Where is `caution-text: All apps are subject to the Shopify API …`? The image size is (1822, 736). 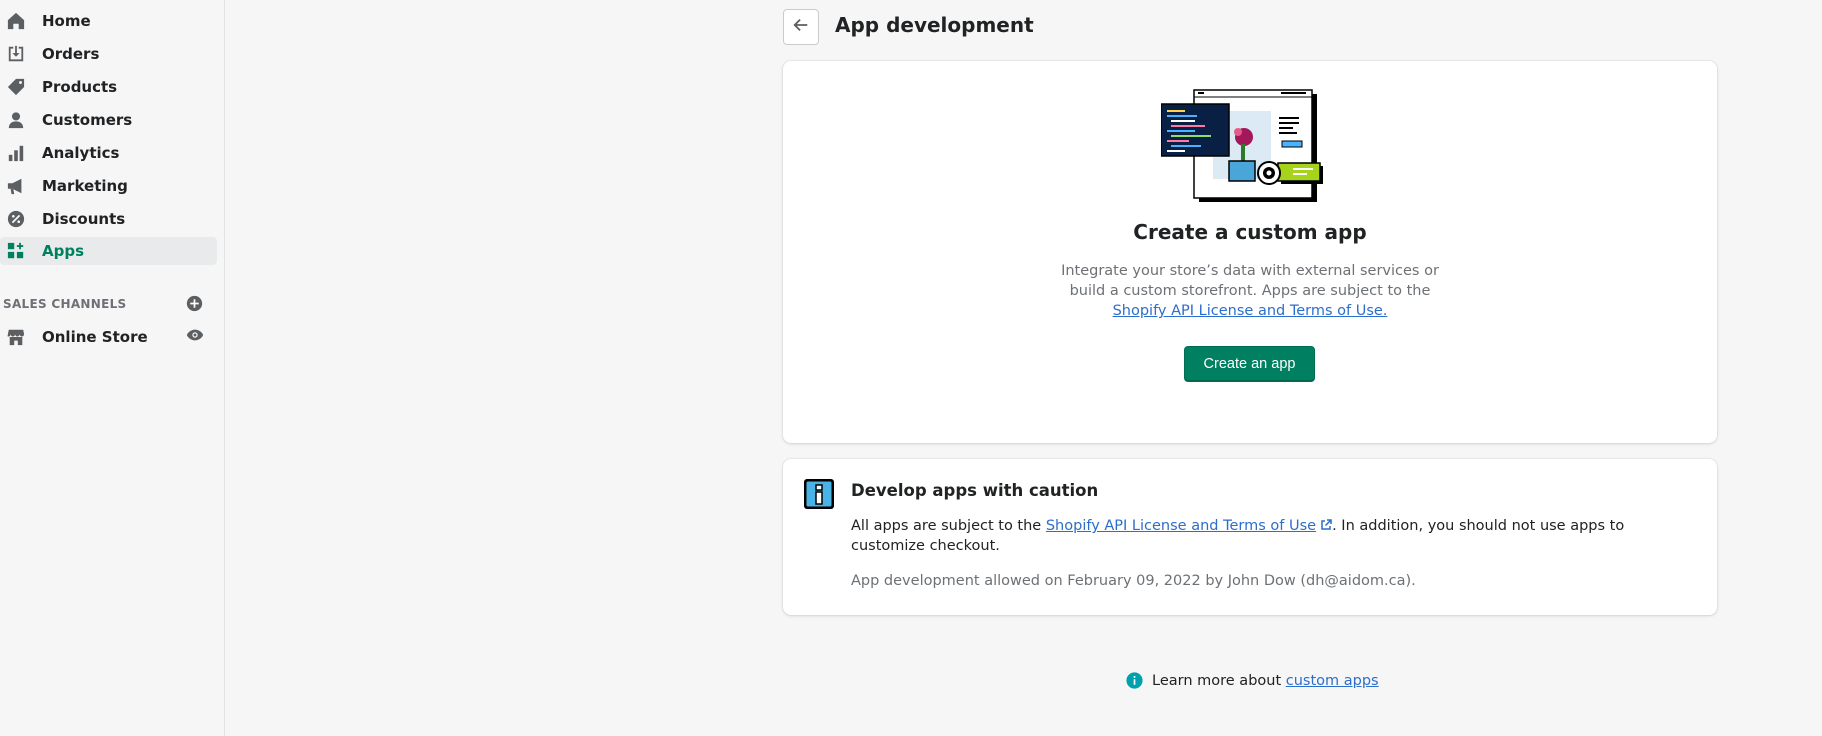
caution-text: All apps are subject to the Shopify API … is located at coordinates (1276, 536).